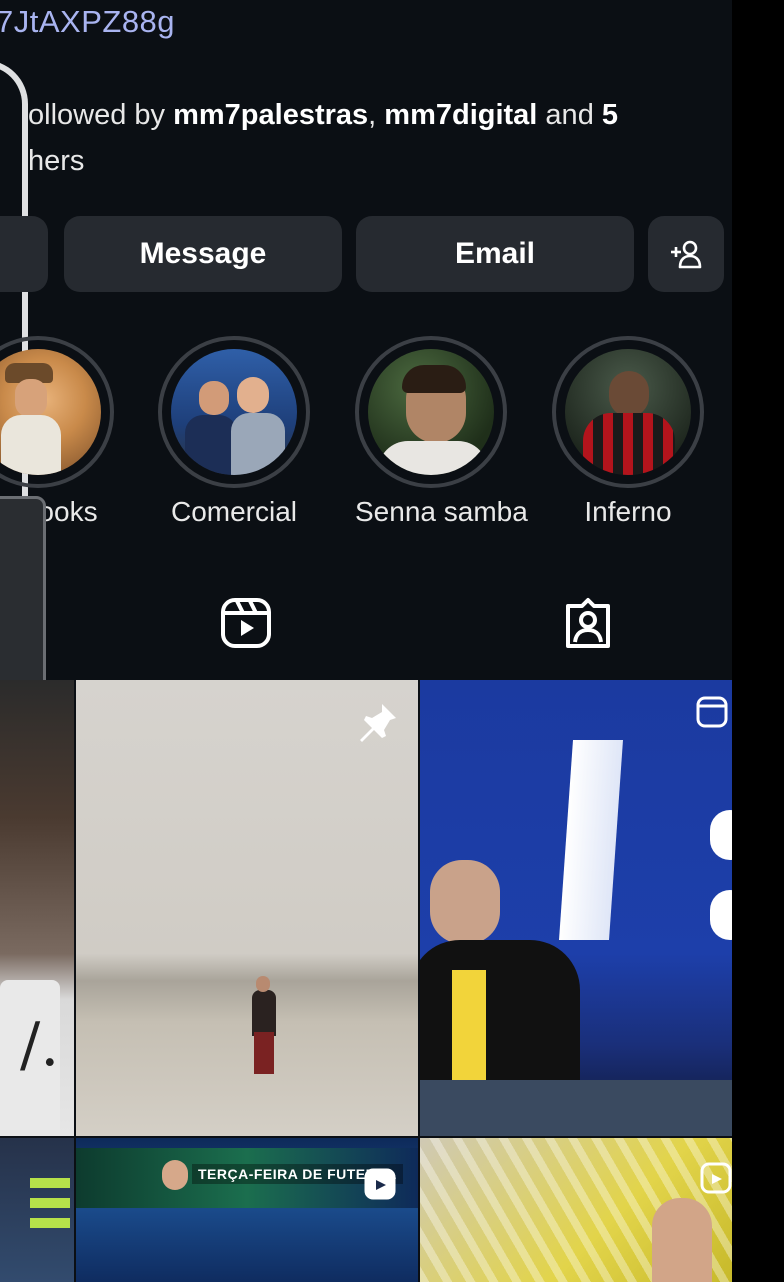 This screenshot has width=784, height=1282. I want to click on email-button: Email, so click(495, 254).